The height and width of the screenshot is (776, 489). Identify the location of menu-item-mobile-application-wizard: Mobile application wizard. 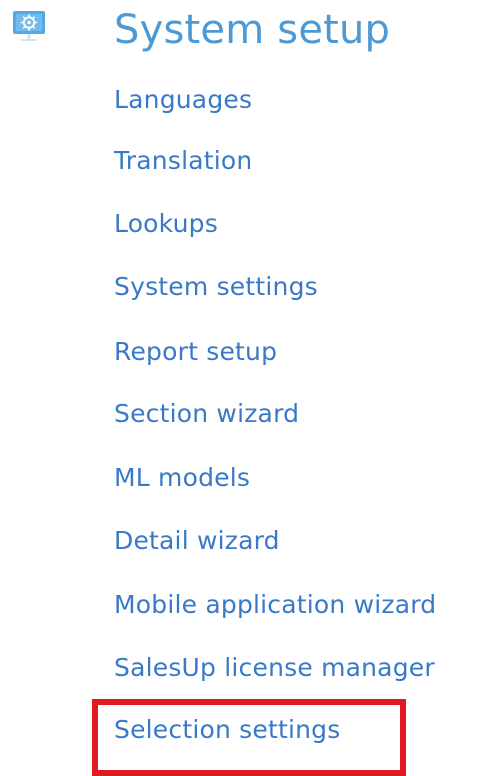
(275, 605).